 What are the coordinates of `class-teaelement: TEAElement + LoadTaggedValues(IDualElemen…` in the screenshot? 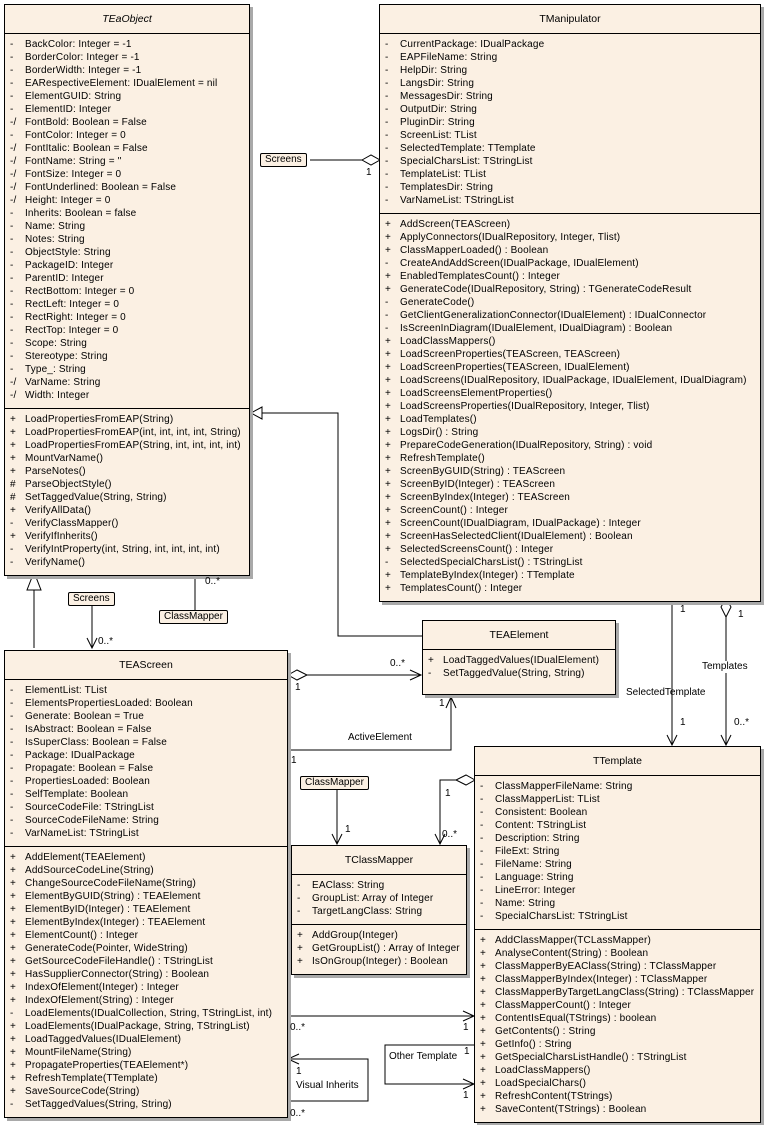 It's located at (519, 657).